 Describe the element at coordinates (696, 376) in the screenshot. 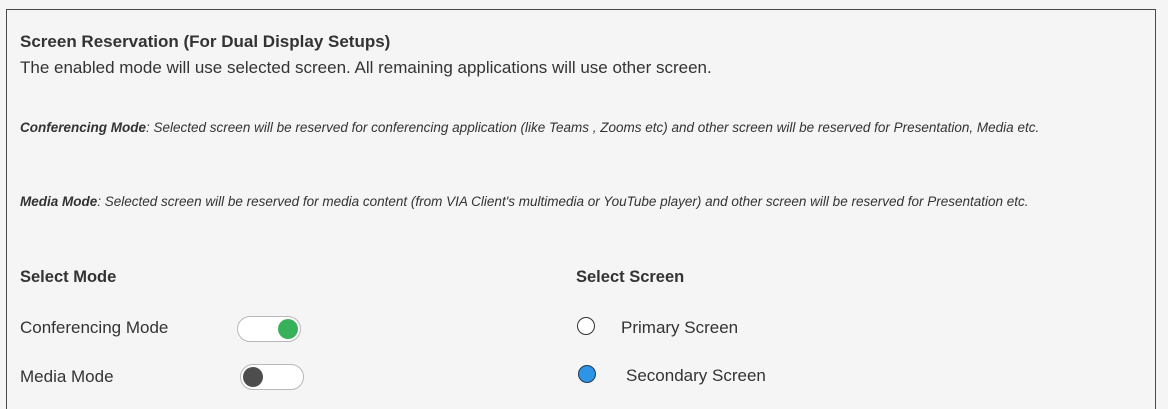

I see `secondary-screen-label: Secondary Screen` at that location.